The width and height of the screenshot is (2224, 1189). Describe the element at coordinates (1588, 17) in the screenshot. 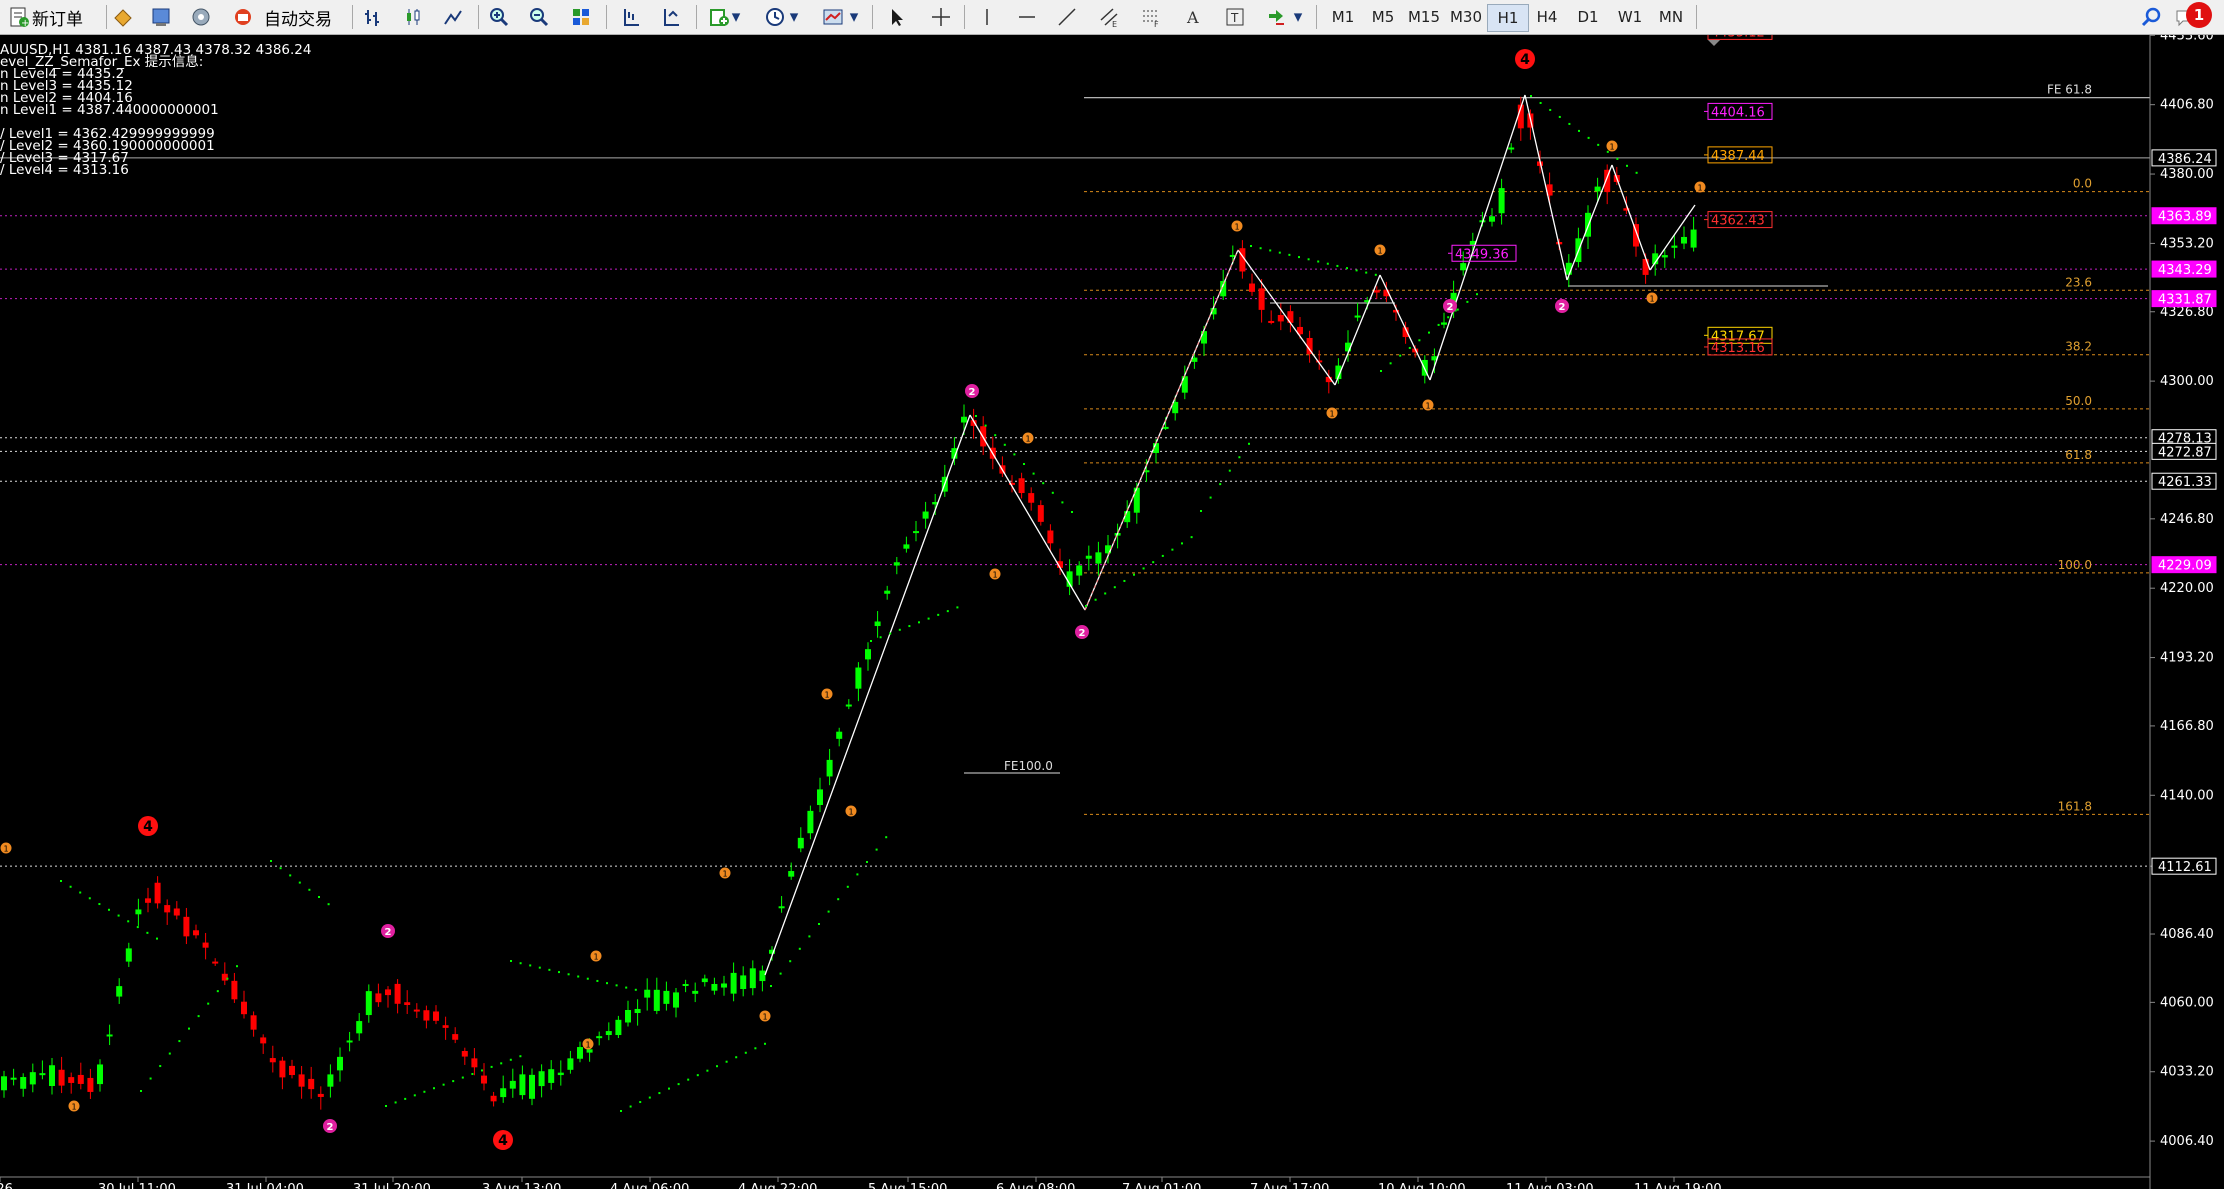

I see `timeframe-d1: D1` at that location.